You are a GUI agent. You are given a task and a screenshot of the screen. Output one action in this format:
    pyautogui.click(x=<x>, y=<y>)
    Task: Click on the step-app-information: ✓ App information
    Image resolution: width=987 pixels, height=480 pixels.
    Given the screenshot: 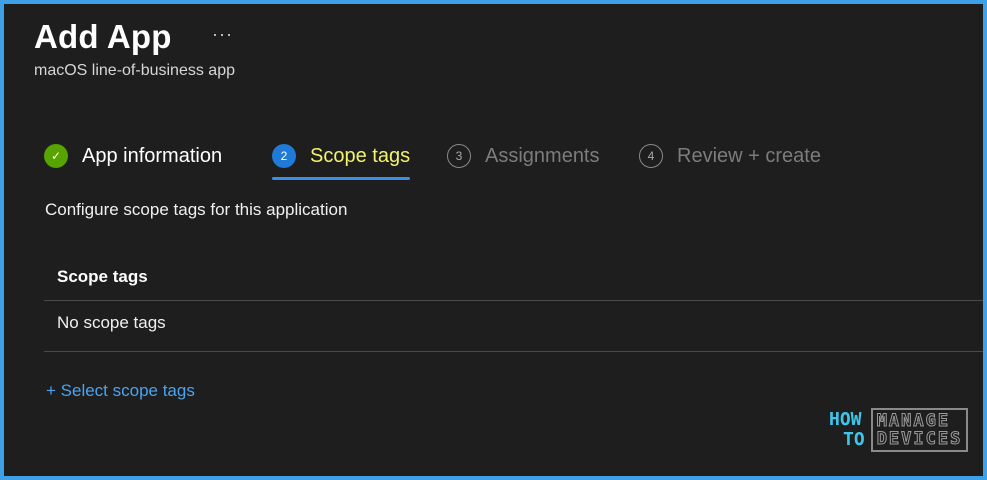 What is the action you would take?
    pyautogui.click(x=133, y=156)
    